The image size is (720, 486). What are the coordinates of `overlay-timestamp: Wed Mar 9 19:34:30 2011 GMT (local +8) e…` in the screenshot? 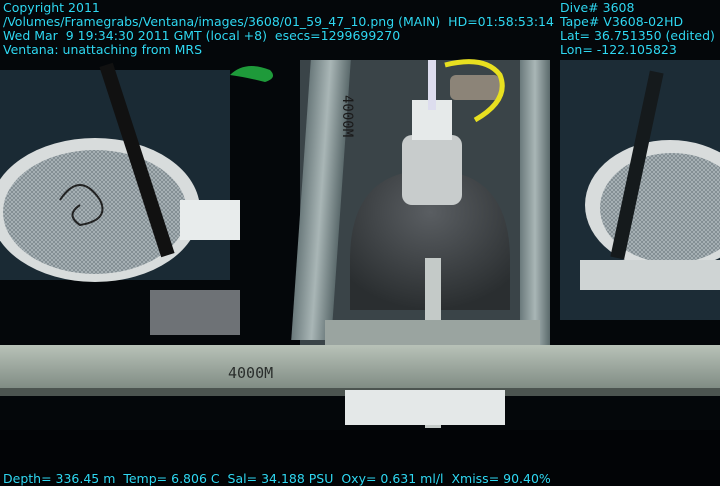 It's located at (202, 35).